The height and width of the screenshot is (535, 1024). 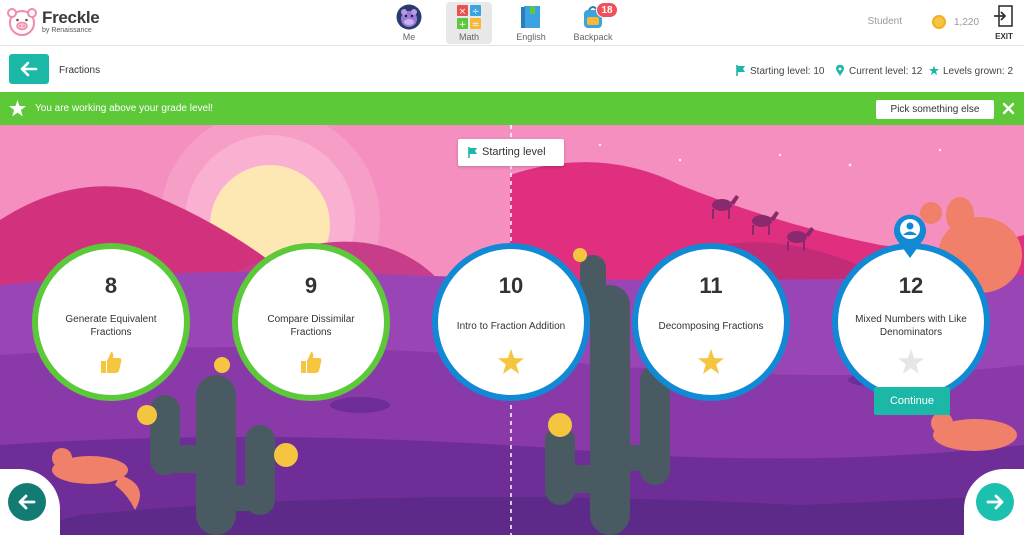 What do you see at coordinates (111, 326) in the screenshot?
I see `level-name: Generate Equivalent Fractions` at bounding box center [111, 326].